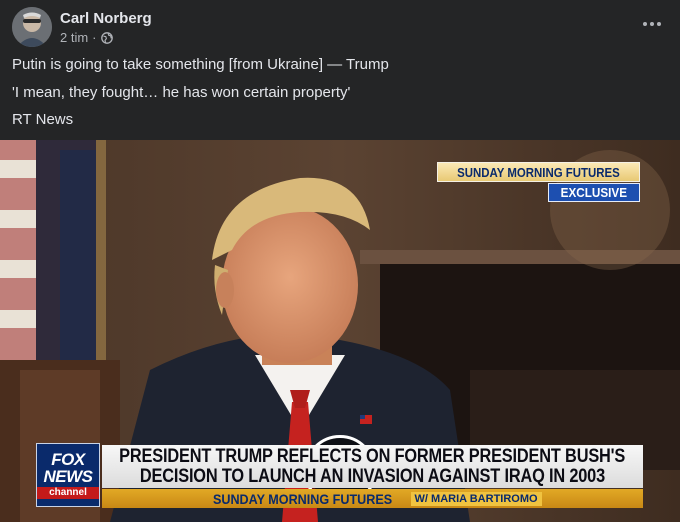 The image size is (680, 522). Describe the element at coordinates (538, 172) in the screenshot. I see `bug-show-name: SUNDAY MORNING FUTURES` at that location.